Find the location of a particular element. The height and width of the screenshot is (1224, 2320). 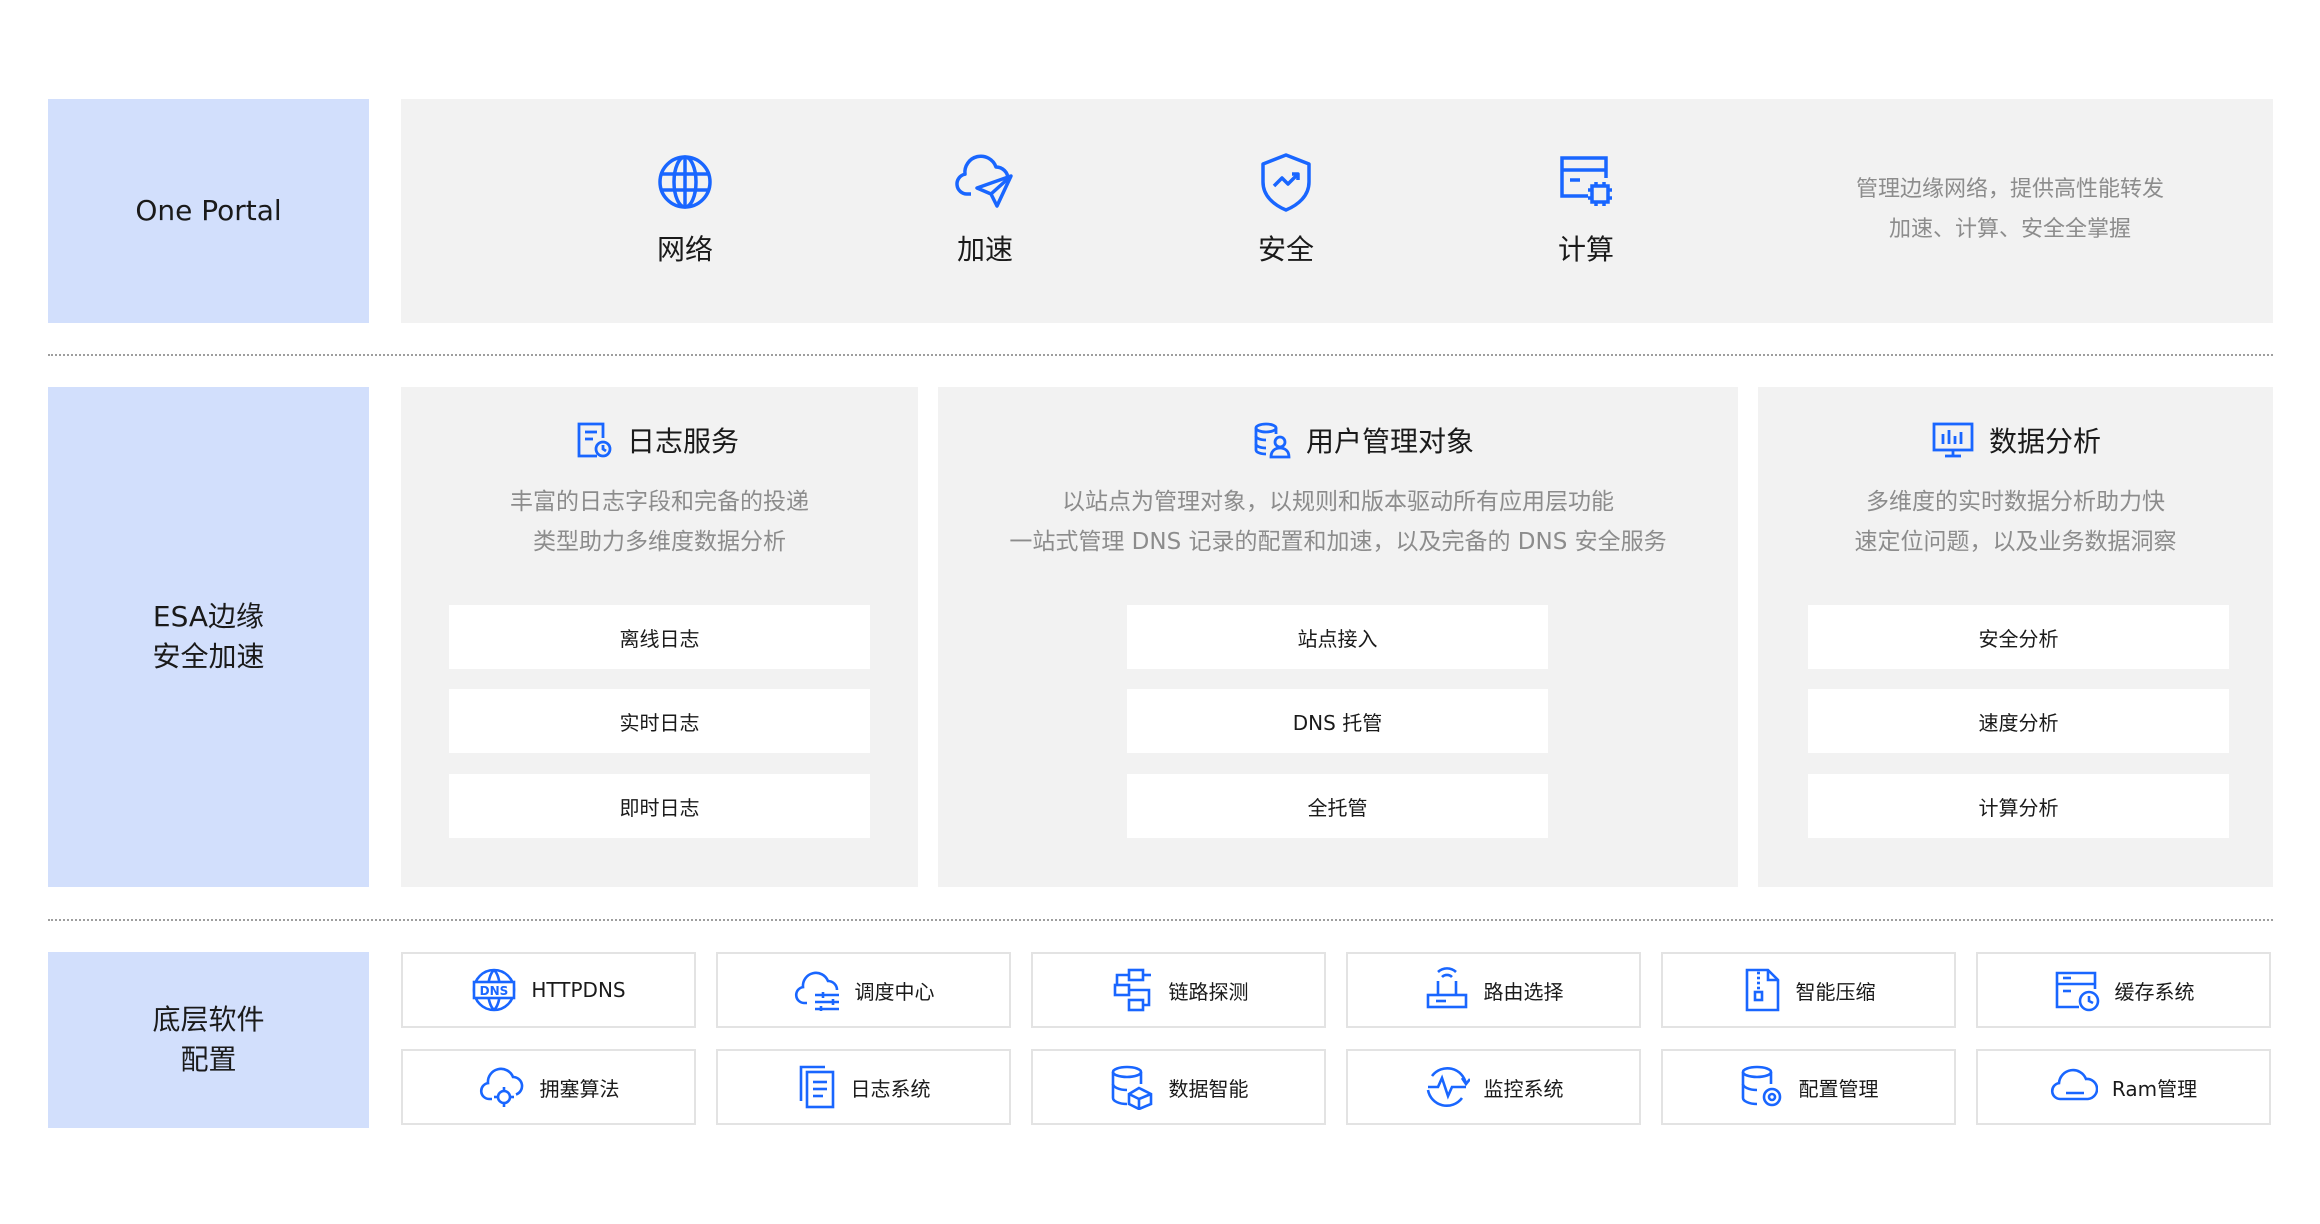

database-gear-icon is located at coordinates (1761, 1086).